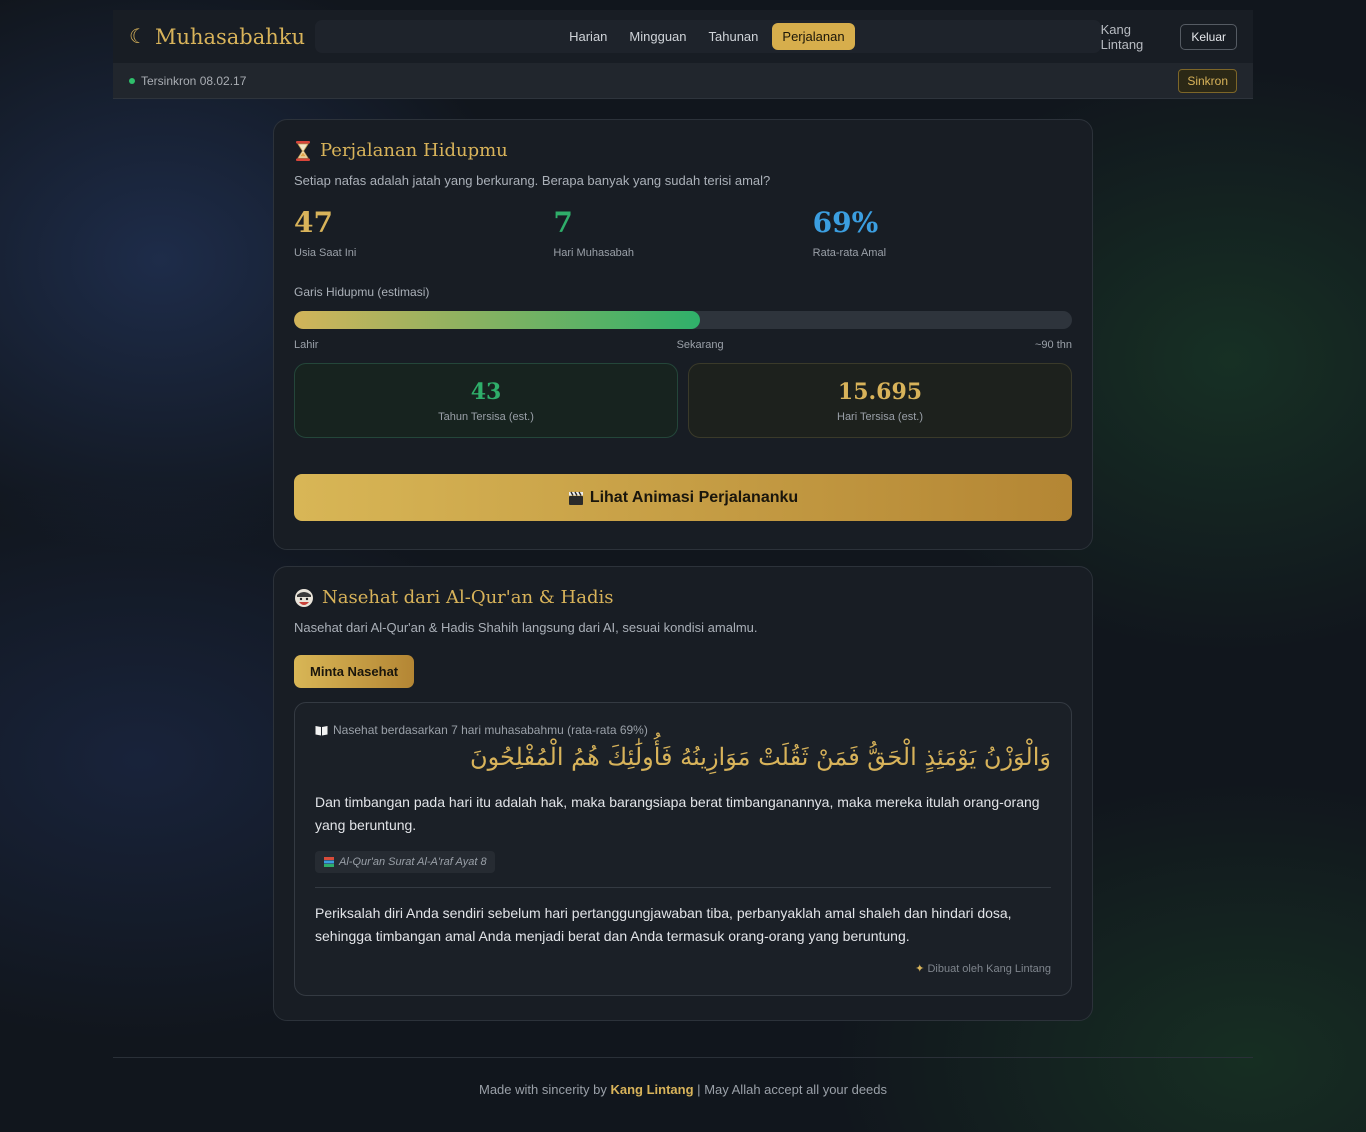 The image size is (1366, 1132). What do you see at coordinates (1207, 80) in the screenshot?
I see `sync-button: Sinkron` at bounding box center [1207, 80].